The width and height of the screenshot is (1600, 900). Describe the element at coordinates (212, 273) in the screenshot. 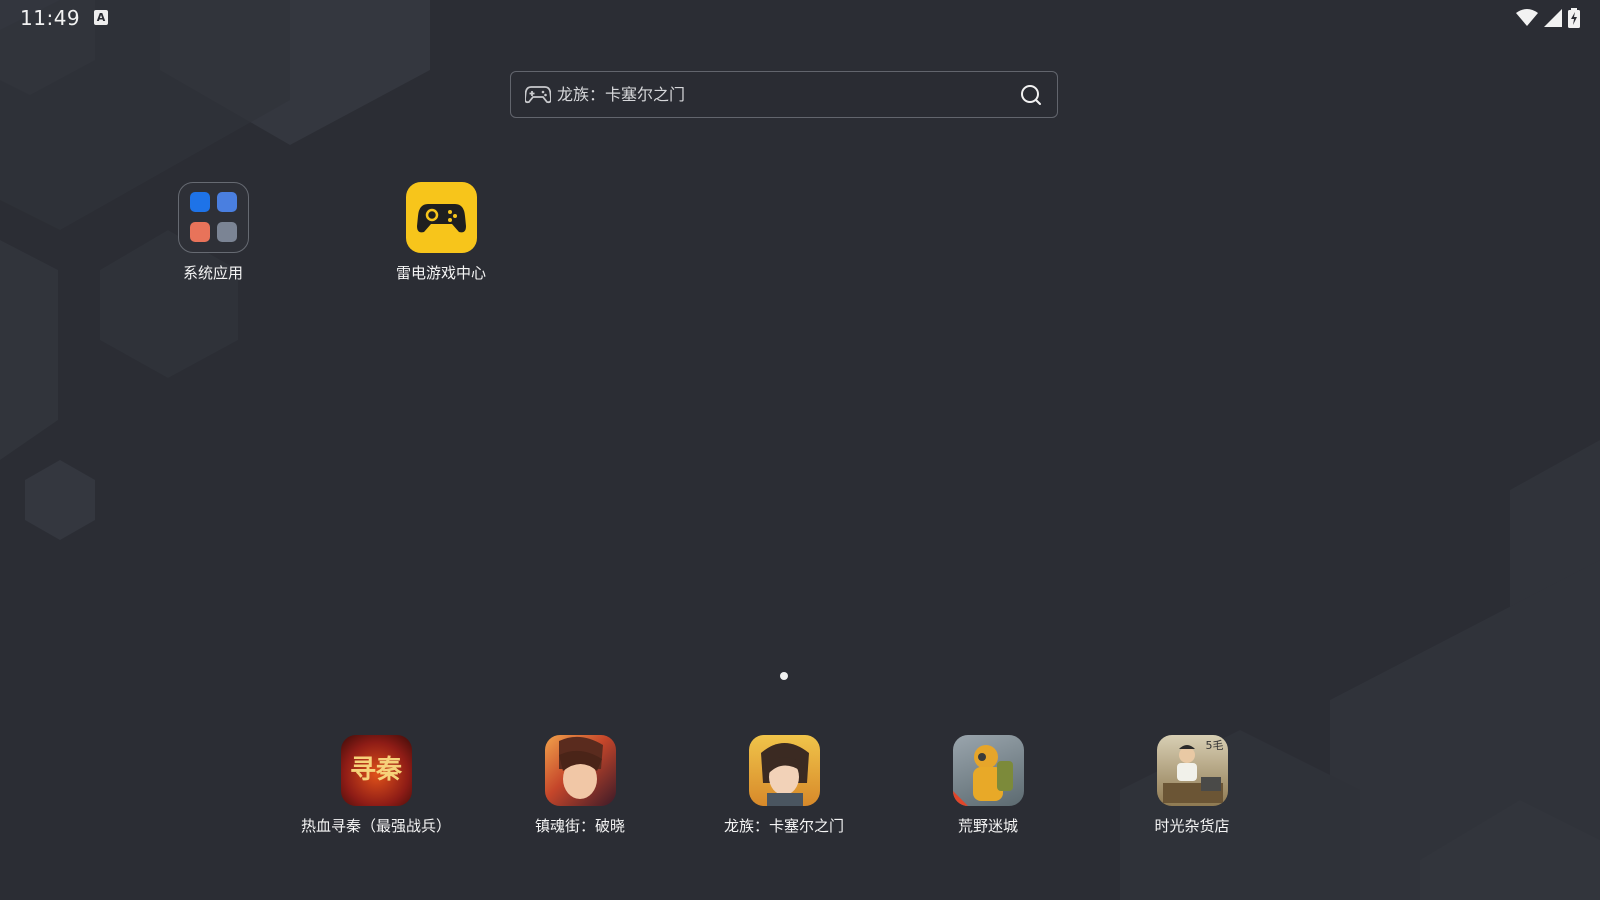

I see `app-label: 系统应用` at that location.